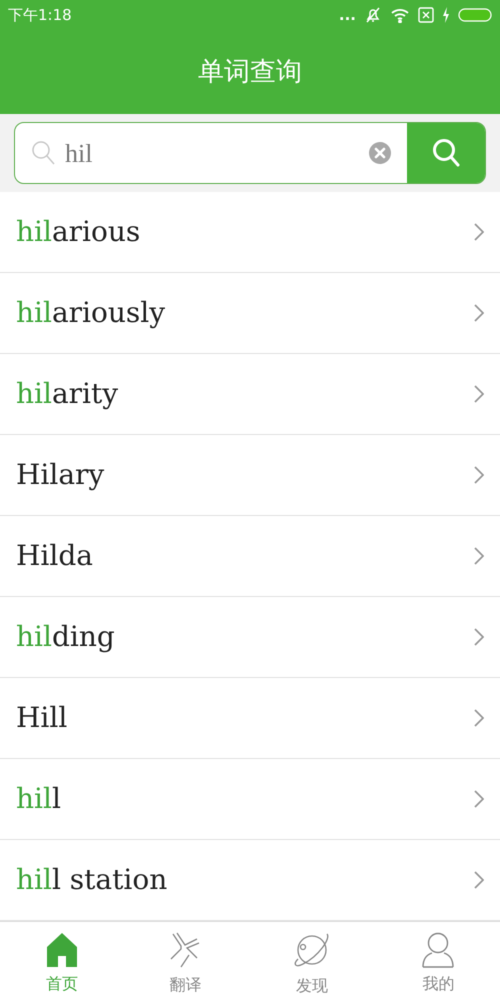  Describe the element at coordinates (250, 313) in the screenshot. I see `result-row: hilariously` at that location.